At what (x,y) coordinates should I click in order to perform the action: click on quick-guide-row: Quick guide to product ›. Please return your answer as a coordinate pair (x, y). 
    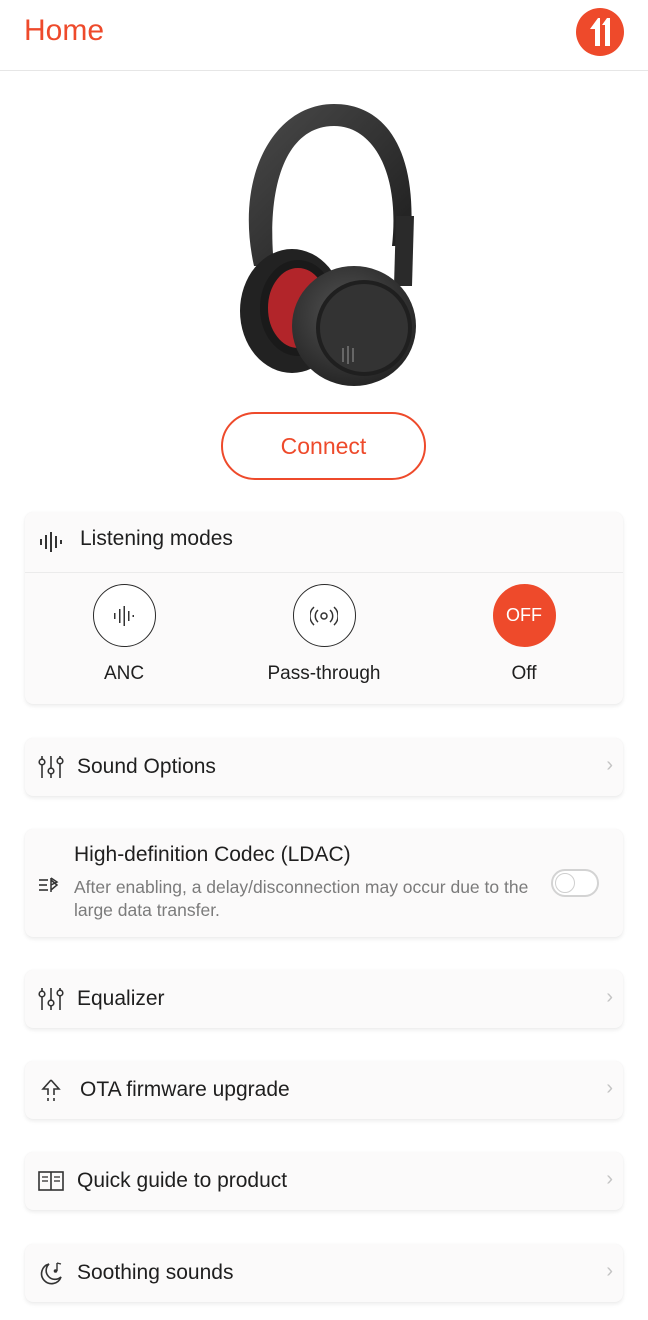
    Looking at the image, I should click on (324, 1181).